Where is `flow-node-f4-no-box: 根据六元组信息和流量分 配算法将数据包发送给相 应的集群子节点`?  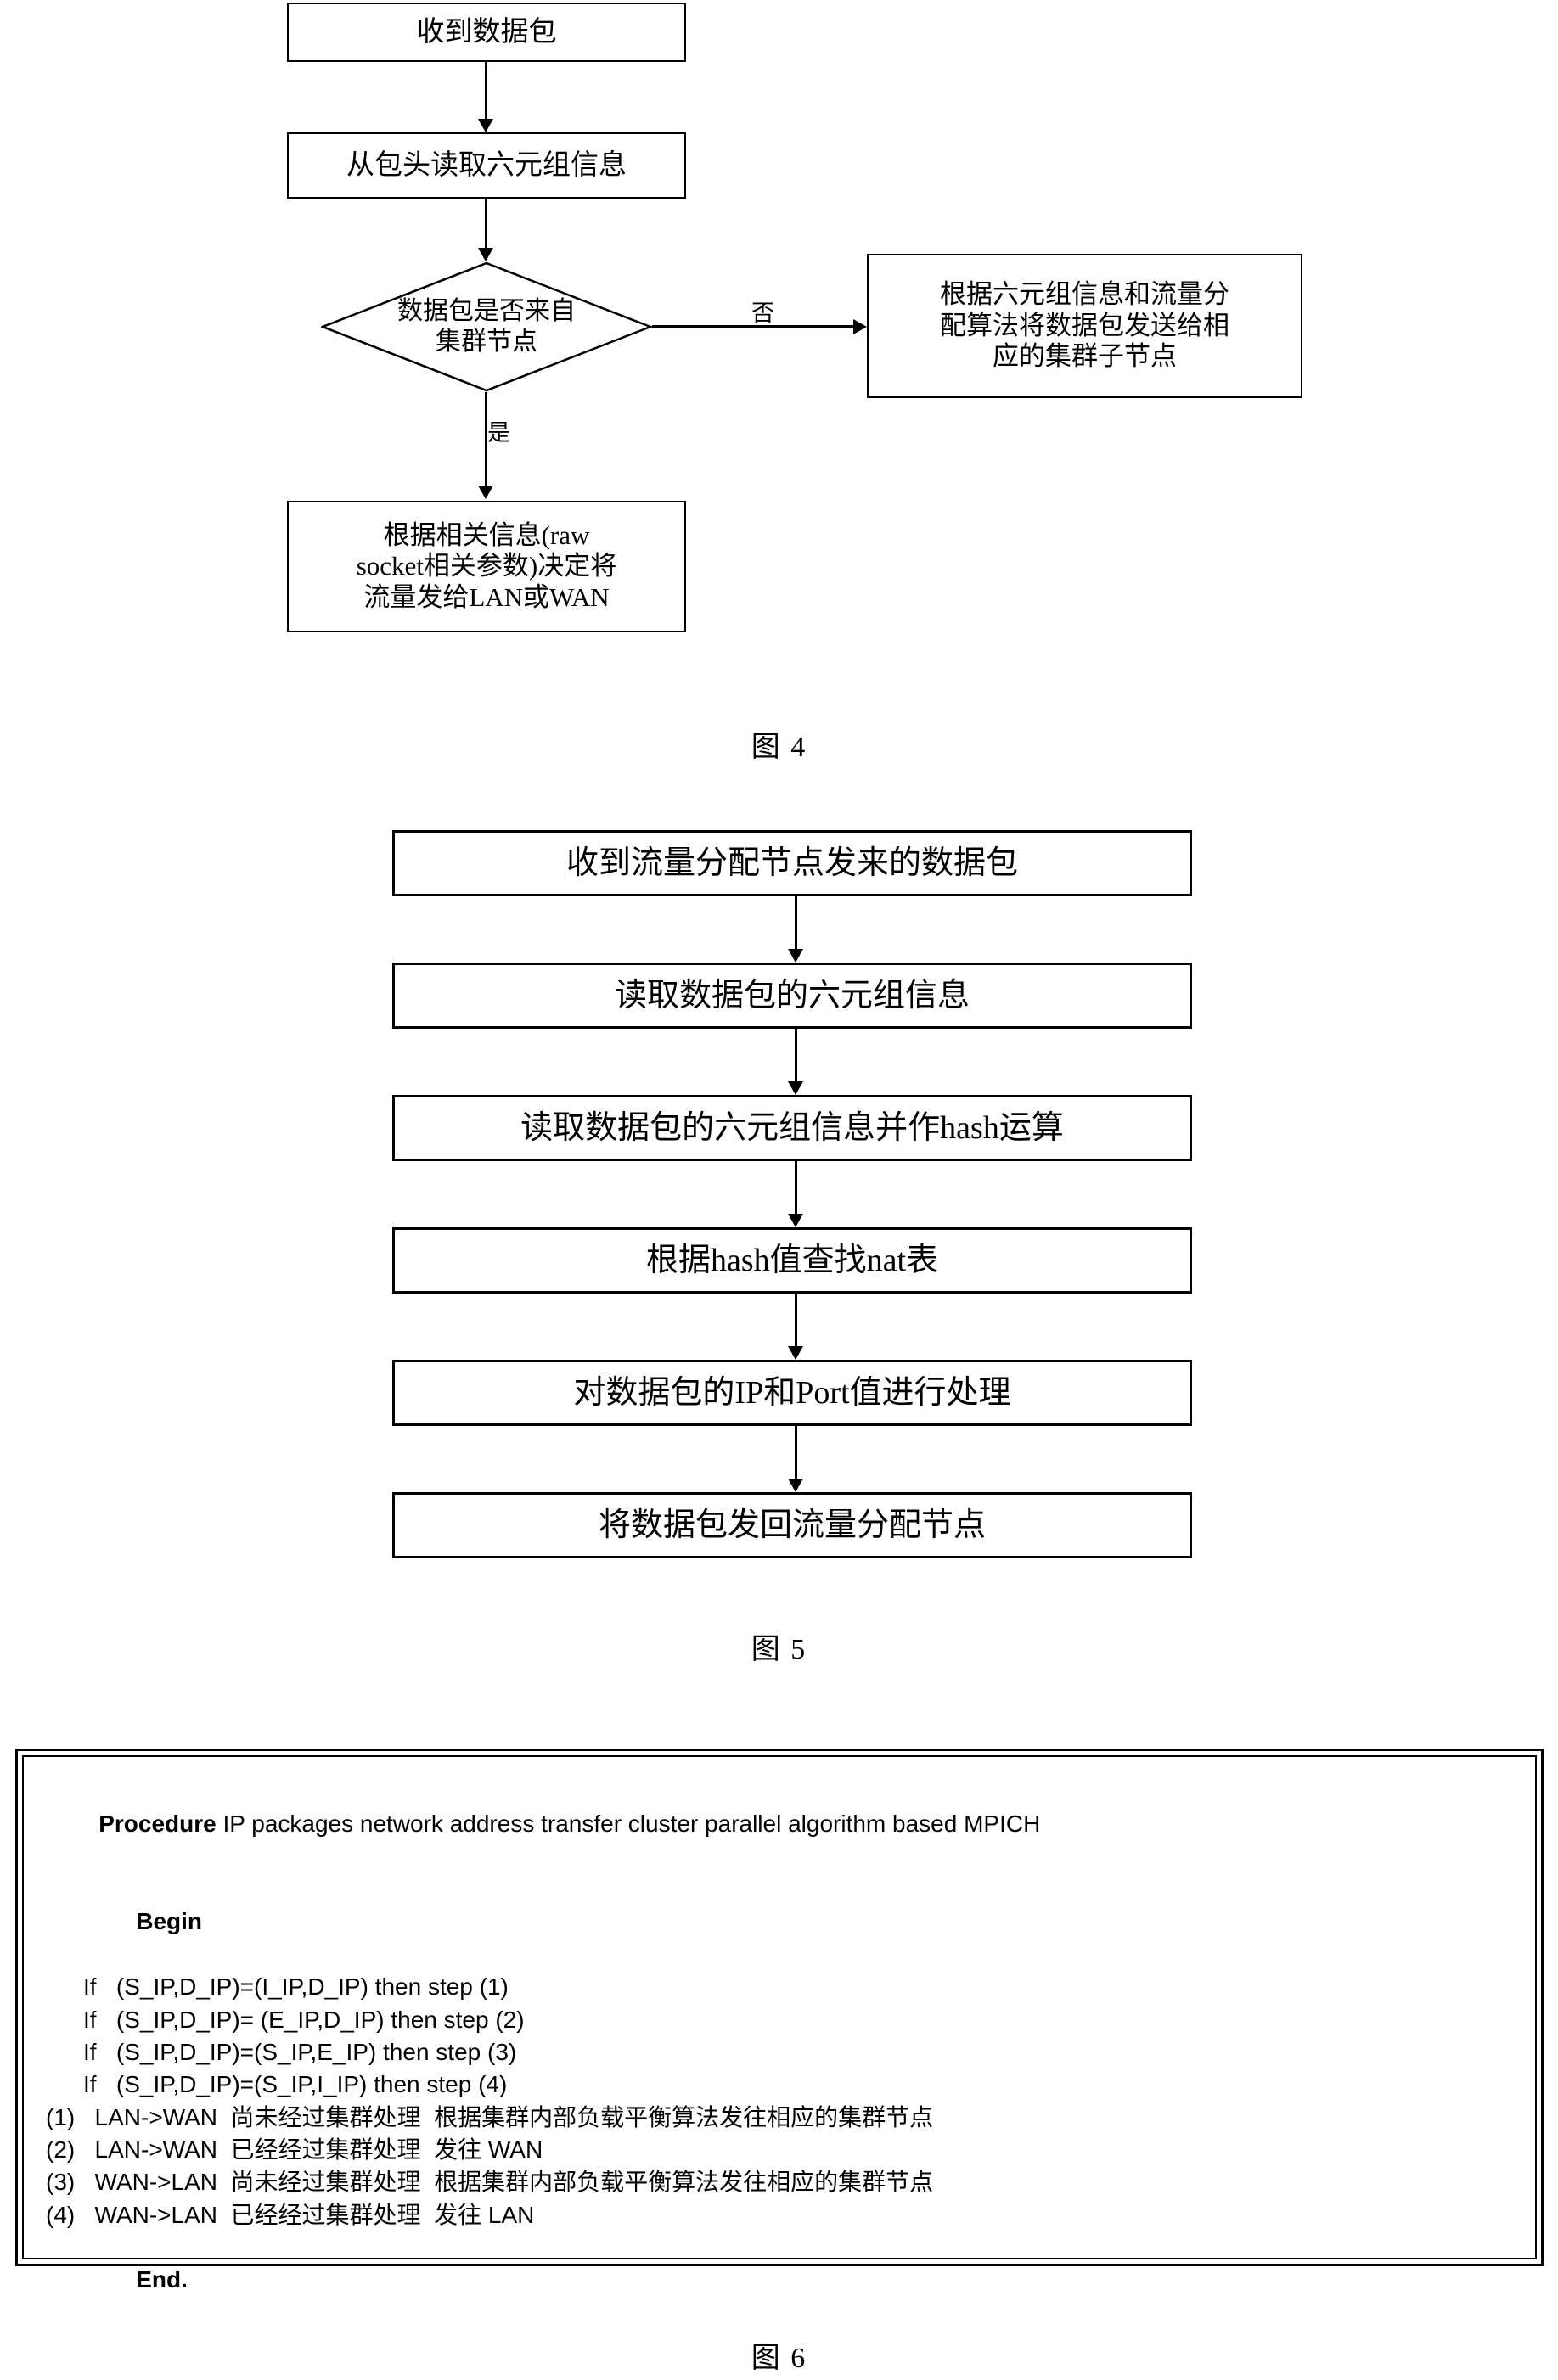
flow-node-f4-no-box: 根据六元组信息和流量分 配算法将数据包发送给相 应的集群子节点 is located at coordinates (1084, 326).